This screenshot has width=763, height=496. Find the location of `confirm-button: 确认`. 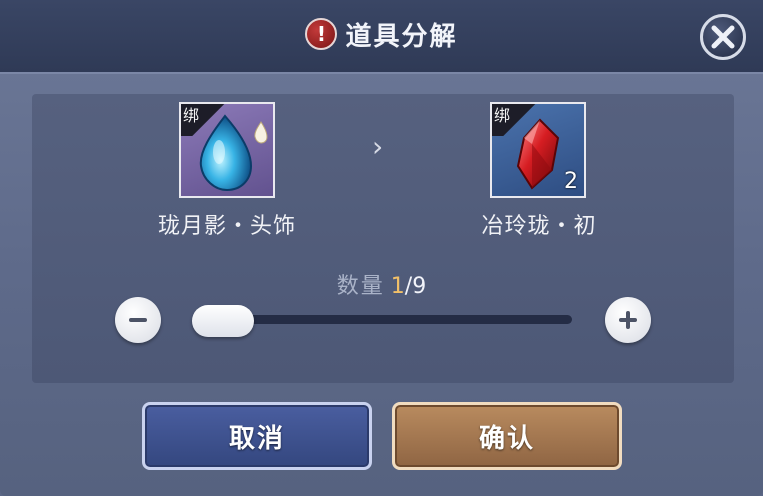

confirm-button: 确认 is located at coordinates (507, 436).